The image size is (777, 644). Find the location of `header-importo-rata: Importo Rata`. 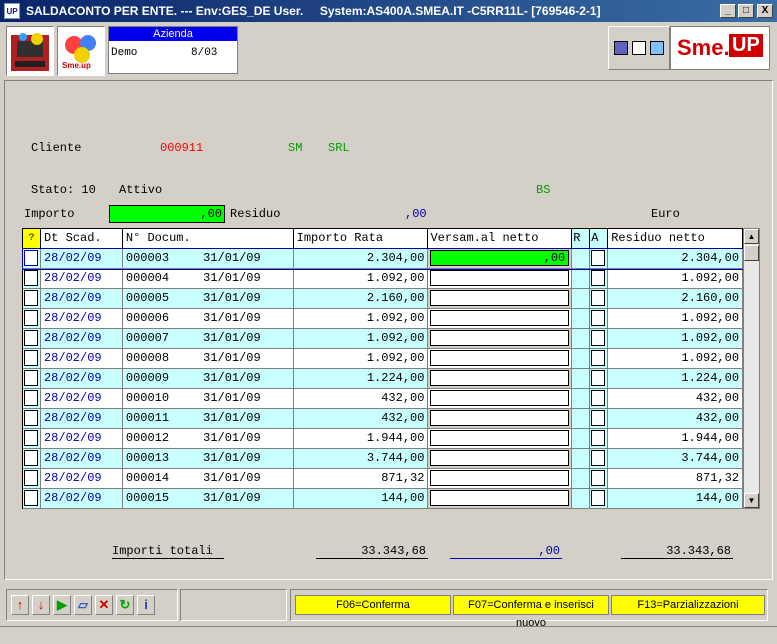

header-importo-rata: Importo Rata is located at coordinates (361, 239).